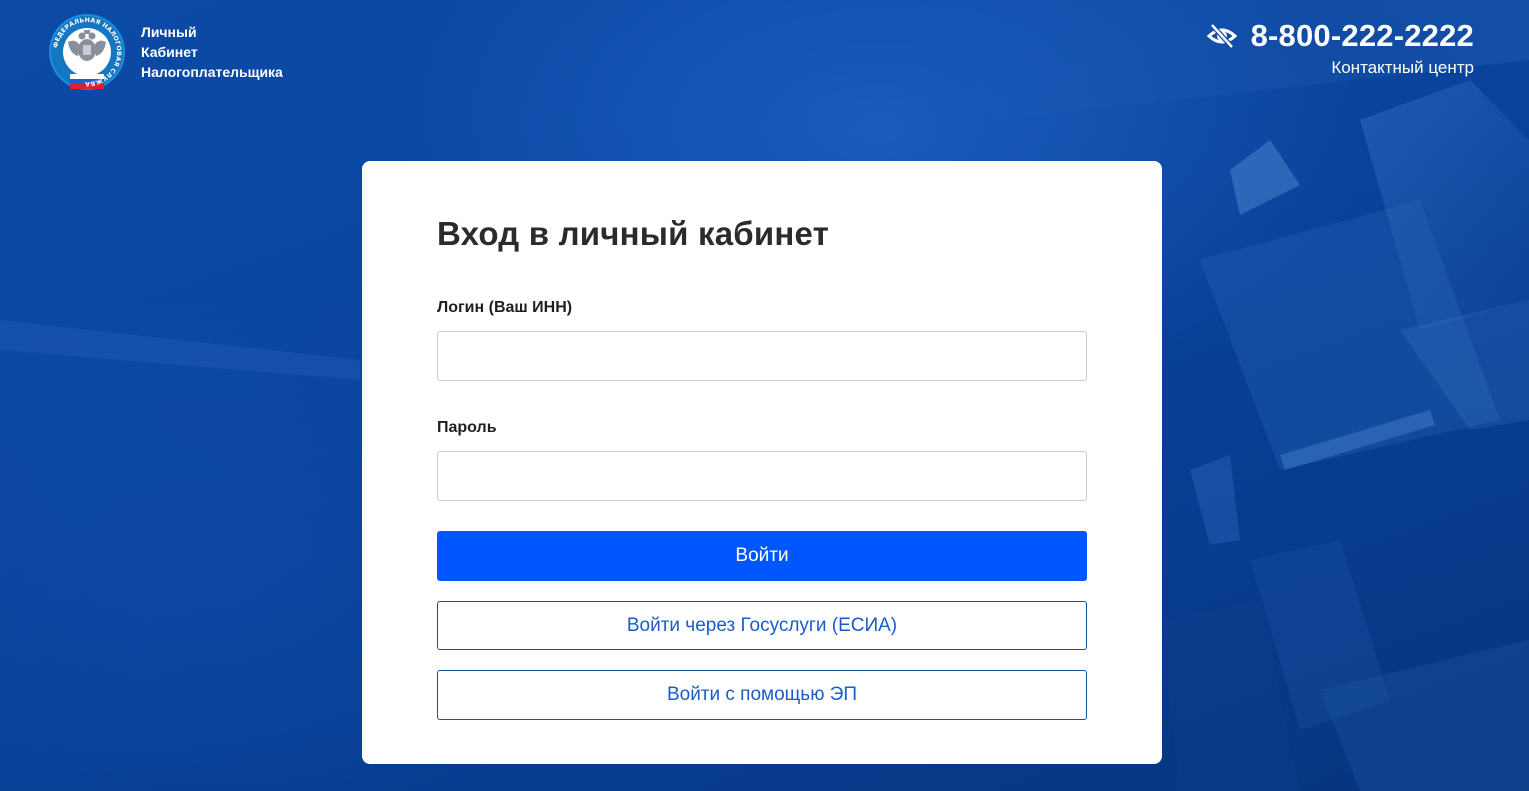 The height and width of the screenshot is (791, 1529). What do you see at coordinates (1362, 36) in the screenshot?
I see `phone-number: 8-800-222-2222` at bounding box center [1362, 36].